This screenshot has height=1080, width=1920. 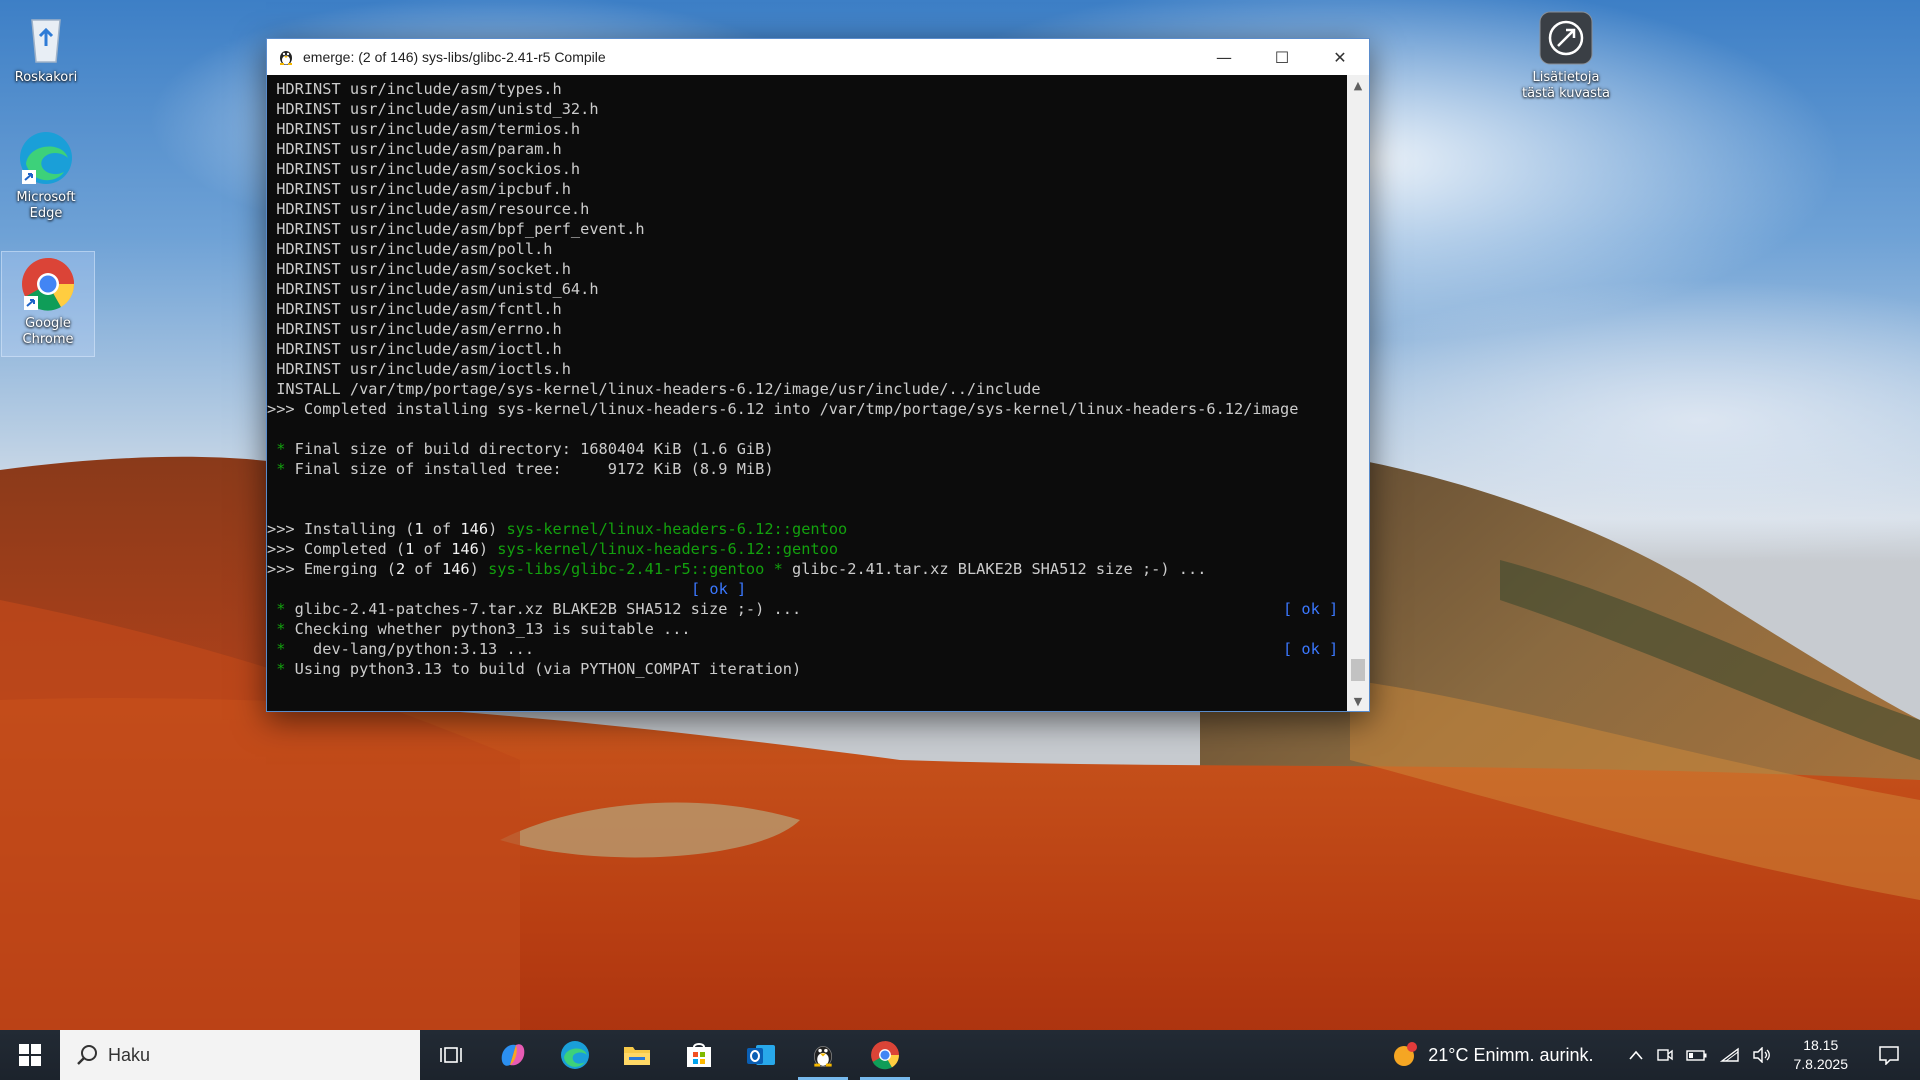 I want to click on terminal-line: HDRINST usr/include/asm/errno.h, so click(x=414, y=329).